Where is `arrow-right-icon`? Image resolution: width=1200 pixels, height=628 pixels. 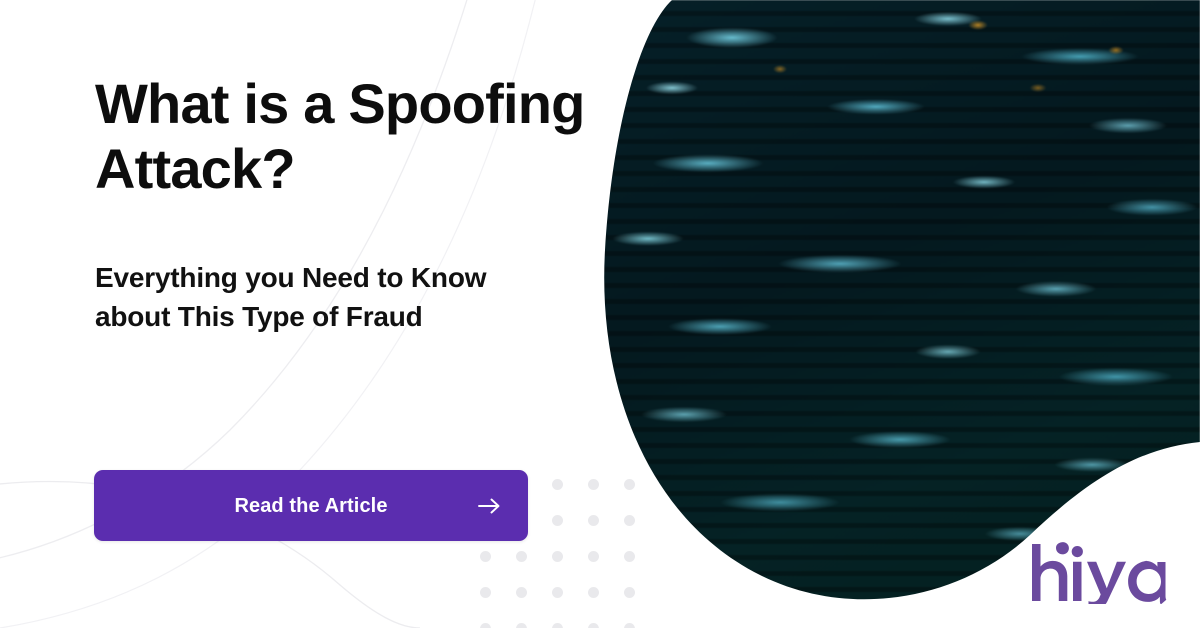
arrow-right-icon is located at coordinates (489, 505).